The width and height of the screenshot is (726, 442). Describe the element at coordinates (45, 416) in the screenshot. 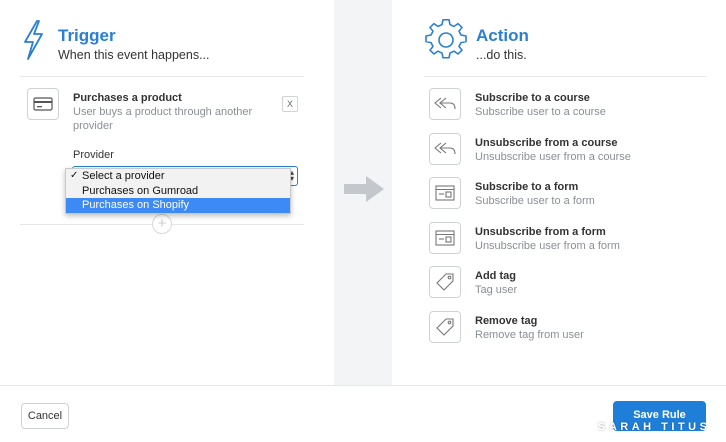

I see `cancel-button: Cancel` at that location.